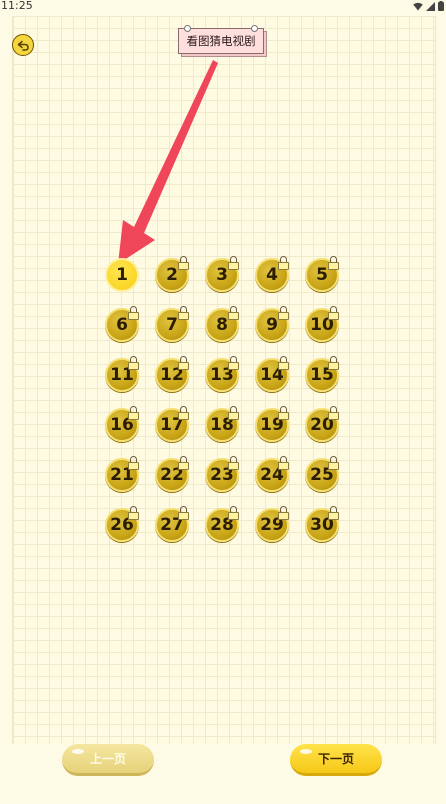  I want to click on prev-page-label: 上一页, so click(107, 759).